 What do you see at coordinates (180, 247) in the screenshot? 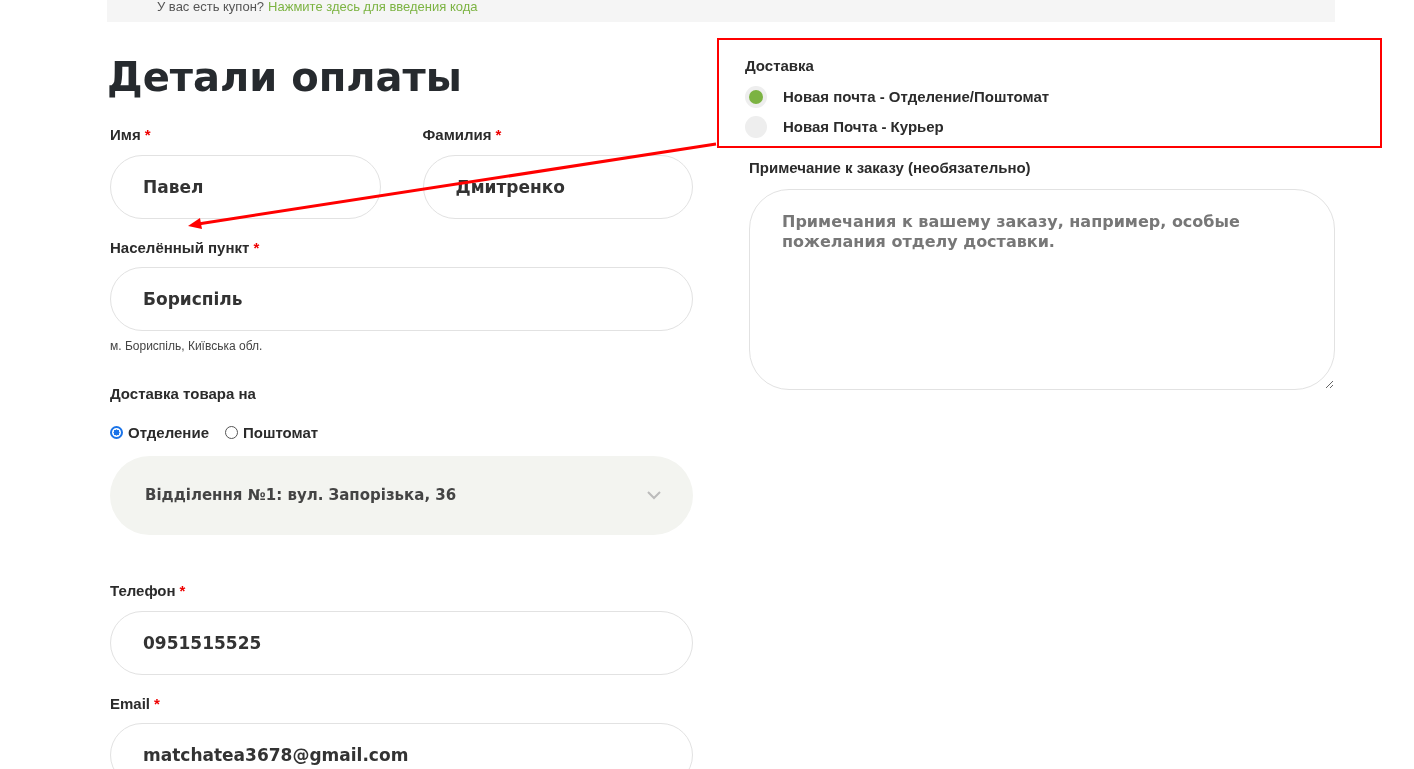
I see `field-label: Населённый пункт` at bounding box center [180, 247].